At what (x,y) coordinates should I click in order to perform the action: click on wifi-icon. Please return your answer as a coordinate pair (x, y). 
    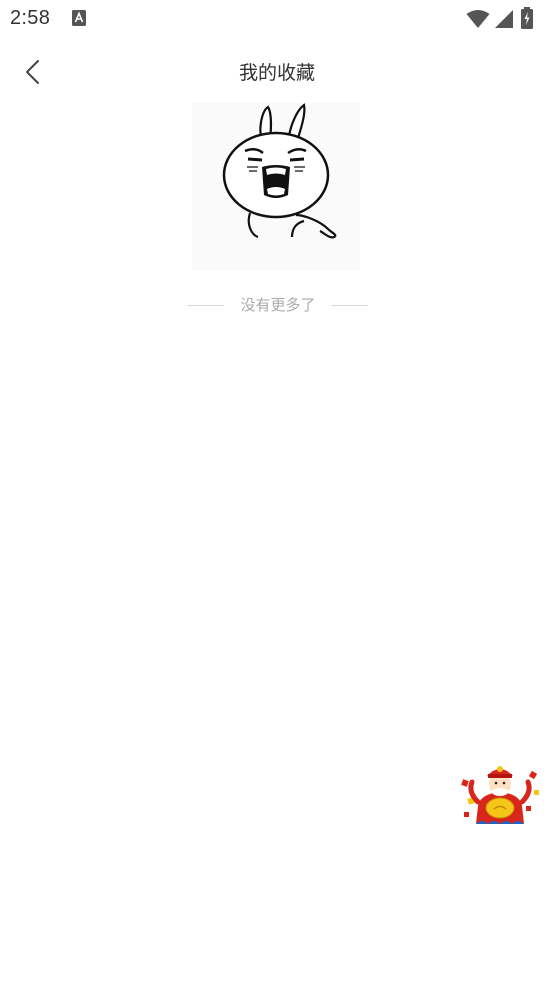
    Looking at the image, I should click on (478, 19).